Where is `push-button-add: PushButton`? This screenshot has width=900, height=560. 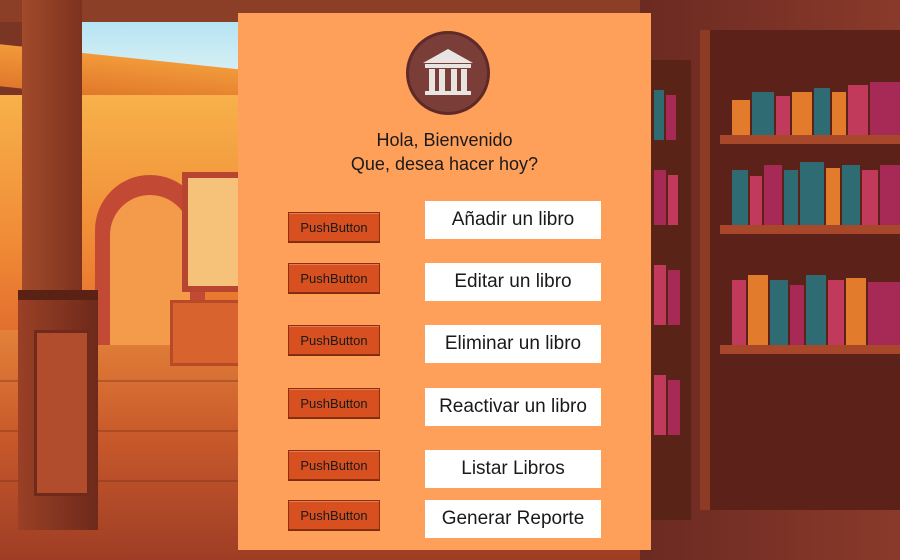 push-button-add: PushButton is located at coordinates (334, 227).